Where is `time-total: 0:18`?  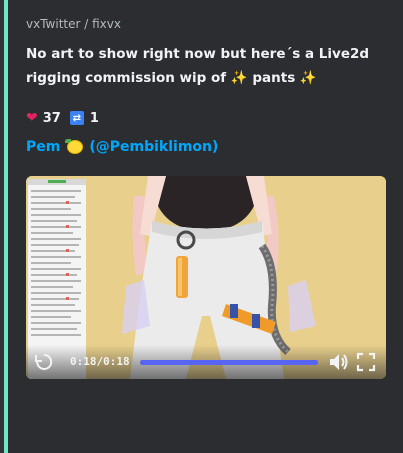 time-total: 0:18 is located at coordinates (116, 361).